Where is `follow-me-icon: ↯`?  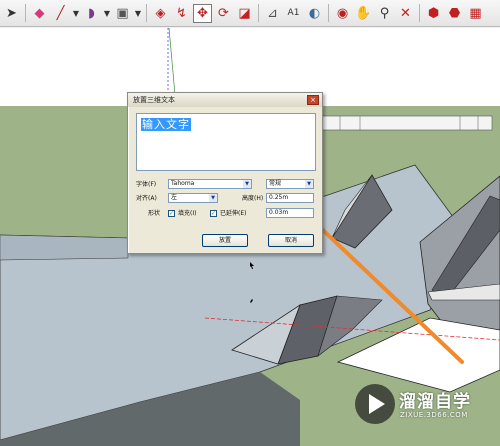 follow-me-icon: ↯ is located at coordinates (181, 13).